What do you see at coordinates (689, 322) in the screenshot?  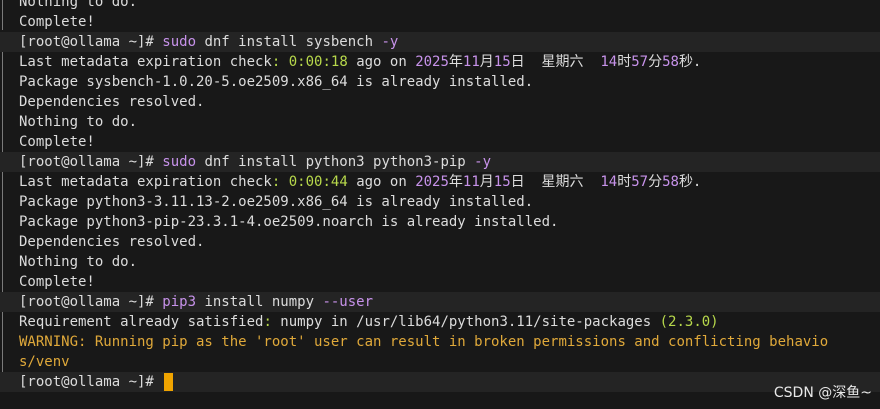 I see `line-text: (2.3.0)` at bounding box center [689, 322].